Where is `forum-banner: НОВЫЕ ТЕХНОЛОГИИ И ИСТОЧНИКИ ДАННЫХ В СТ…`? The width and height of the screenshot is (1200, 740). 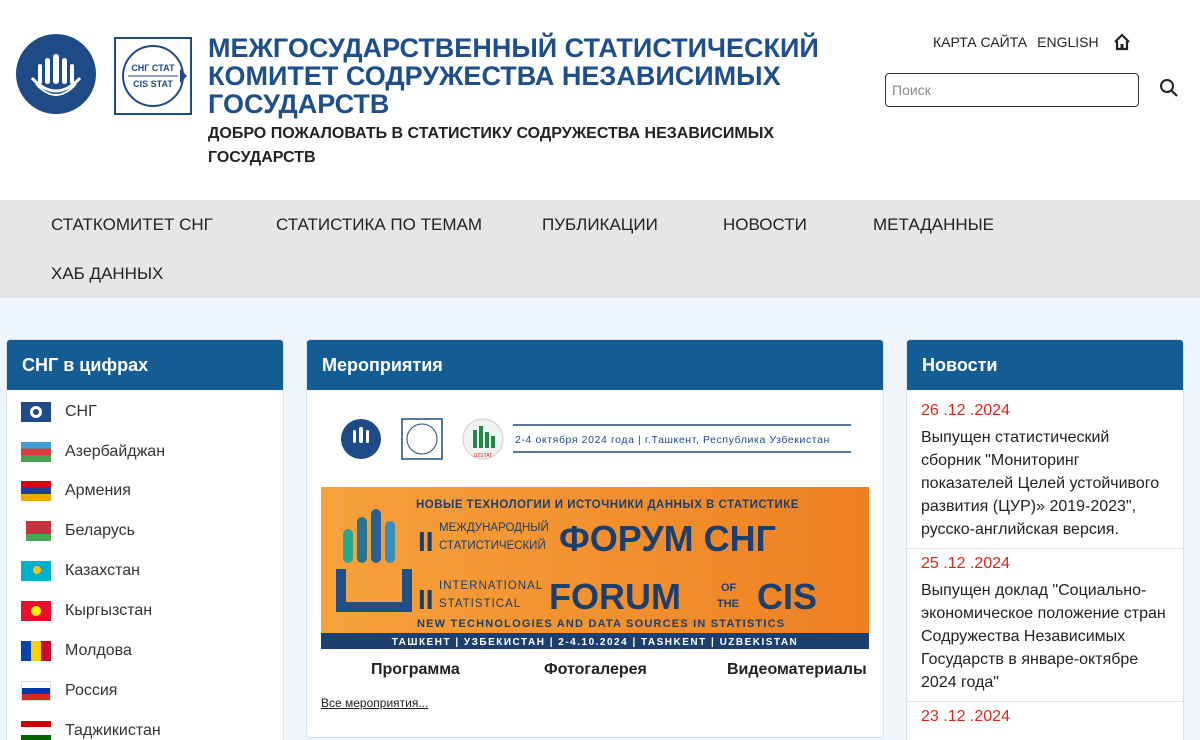
forum-banner: НОВЫЕ ТЕХНОЛОГИИ И ИСТОЧНИКИ ДАННЫХ В СТ… is located at coordinates (595, 568).